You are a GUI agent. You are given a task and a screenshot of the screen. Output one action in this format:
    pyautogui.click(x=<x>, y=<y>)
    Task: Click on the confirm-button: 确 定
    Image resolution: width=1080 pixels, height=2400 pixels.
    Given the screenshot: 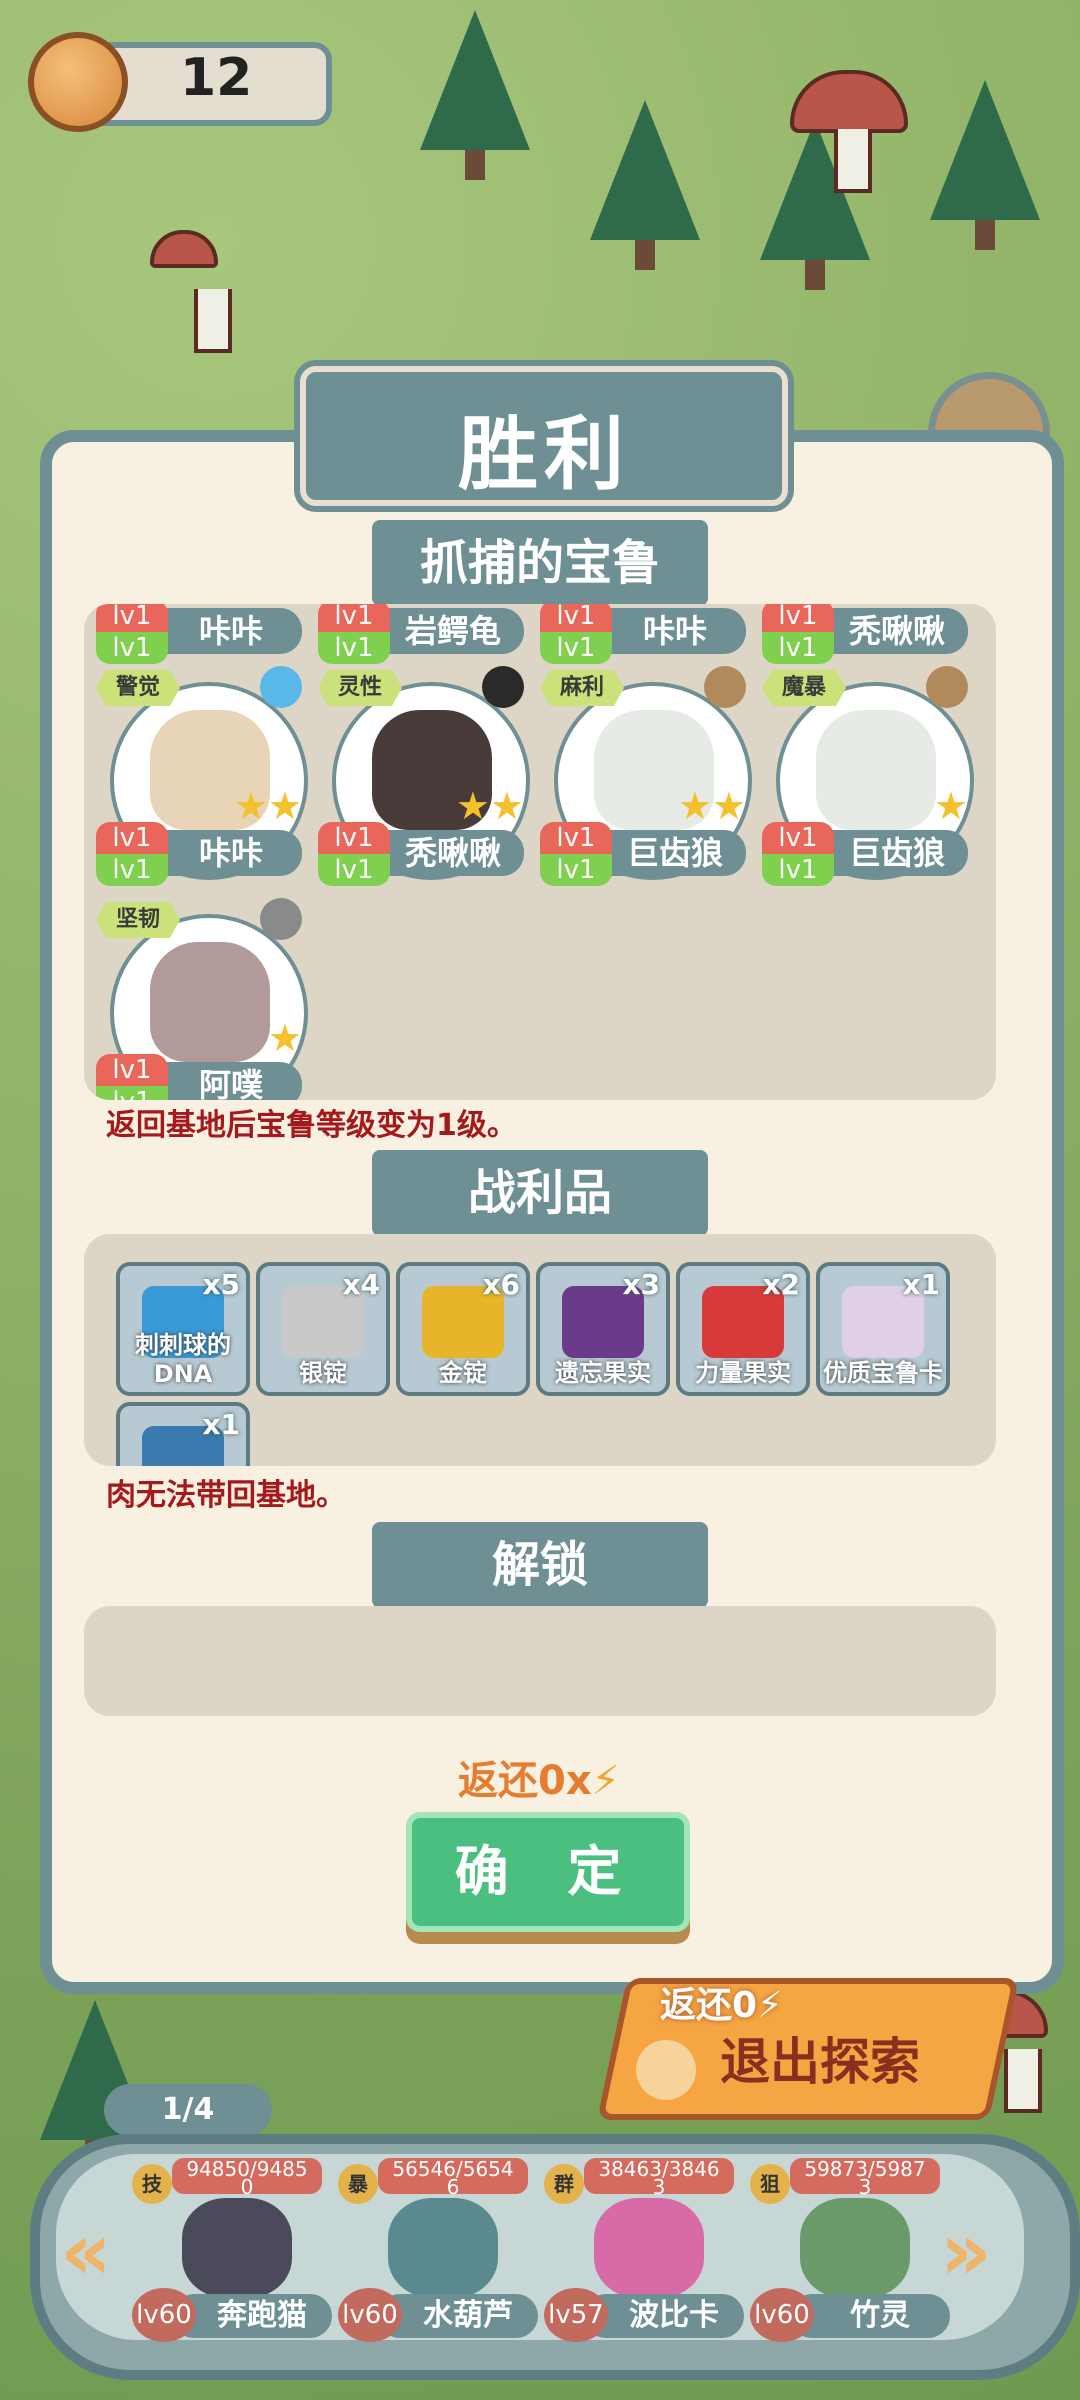 What is the action you would take?
    pyautogui.click(x=548, y=1872)
    